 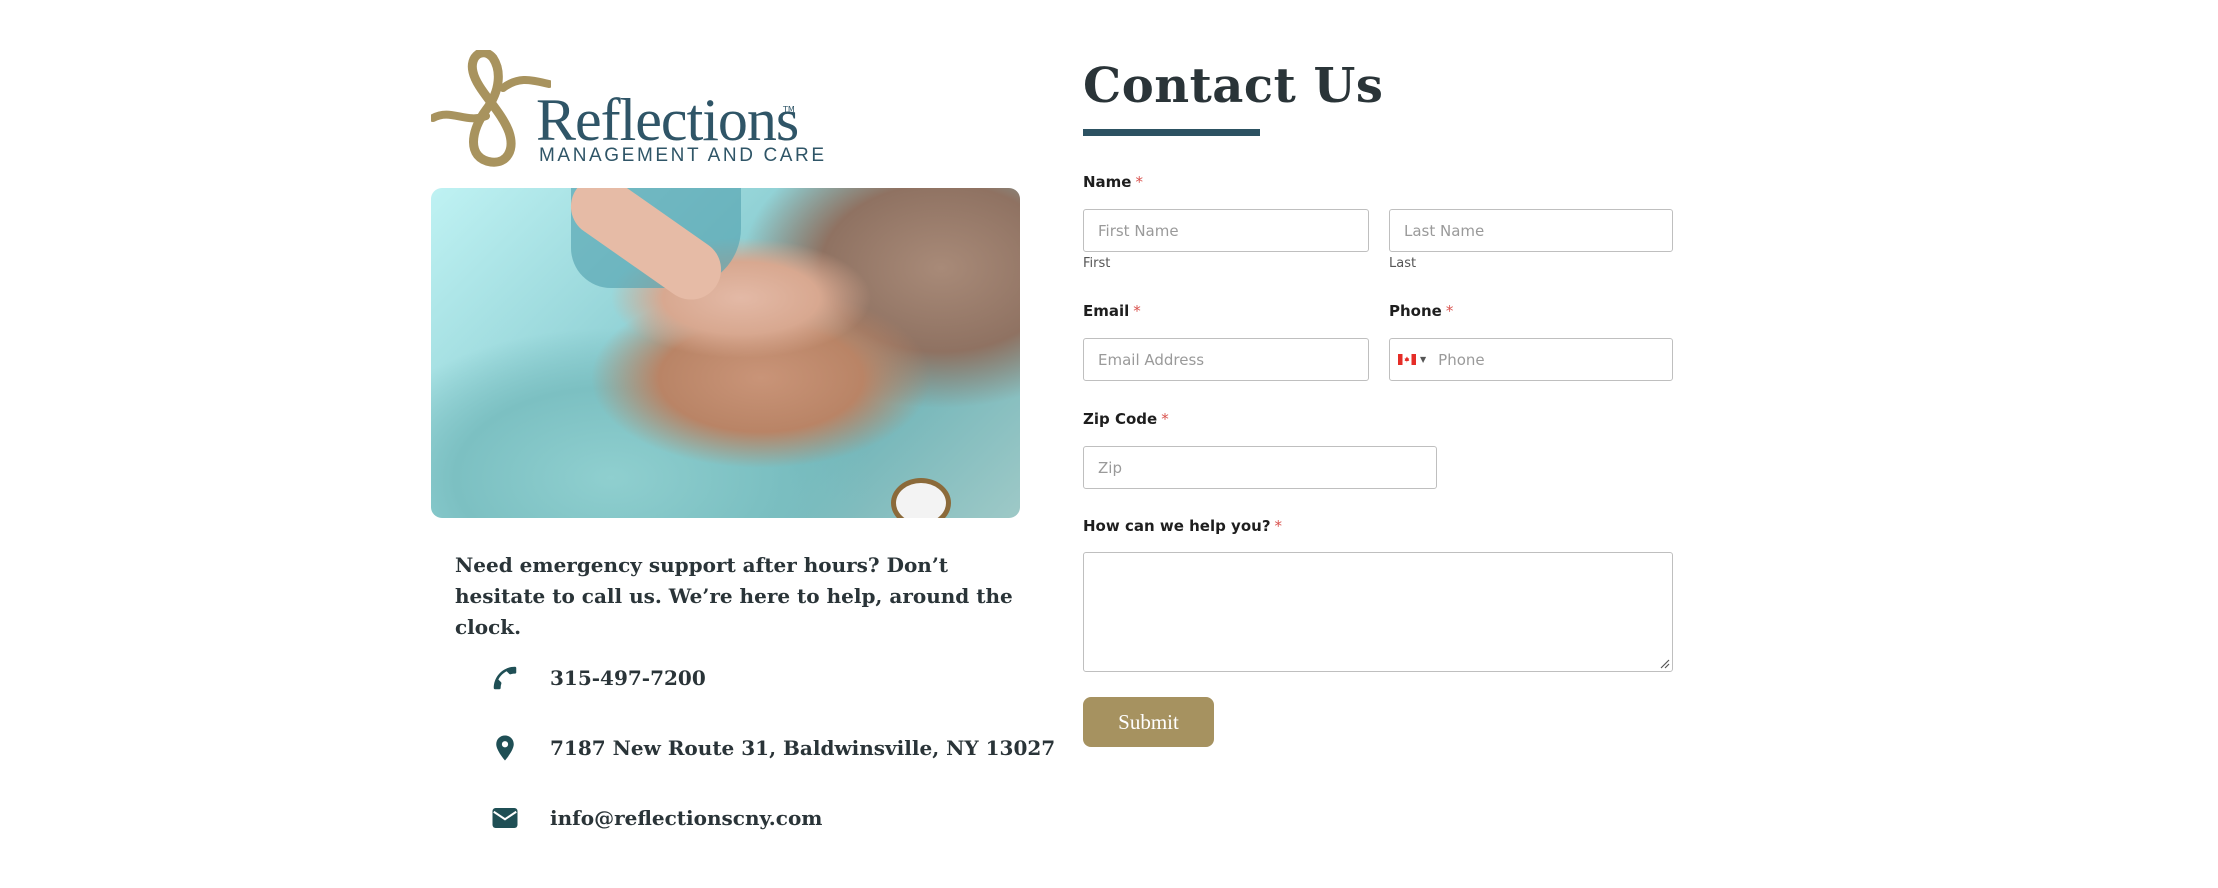 I want to click on envelope-icon, so click(x=505, y=818).